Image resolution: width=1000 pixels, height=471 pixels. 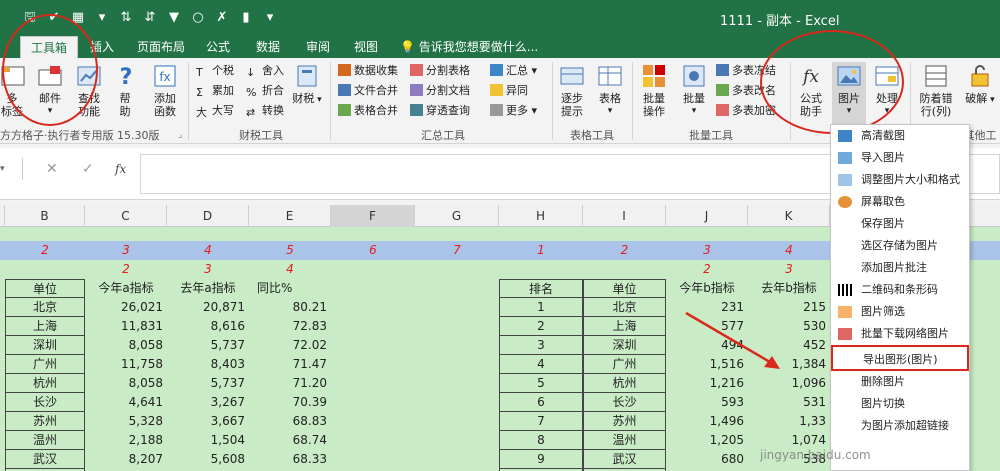 What do you see at coordinates (290, 326) in the screenshot?
I see `table-cell: 72.83` at bounding box center [290, 326].